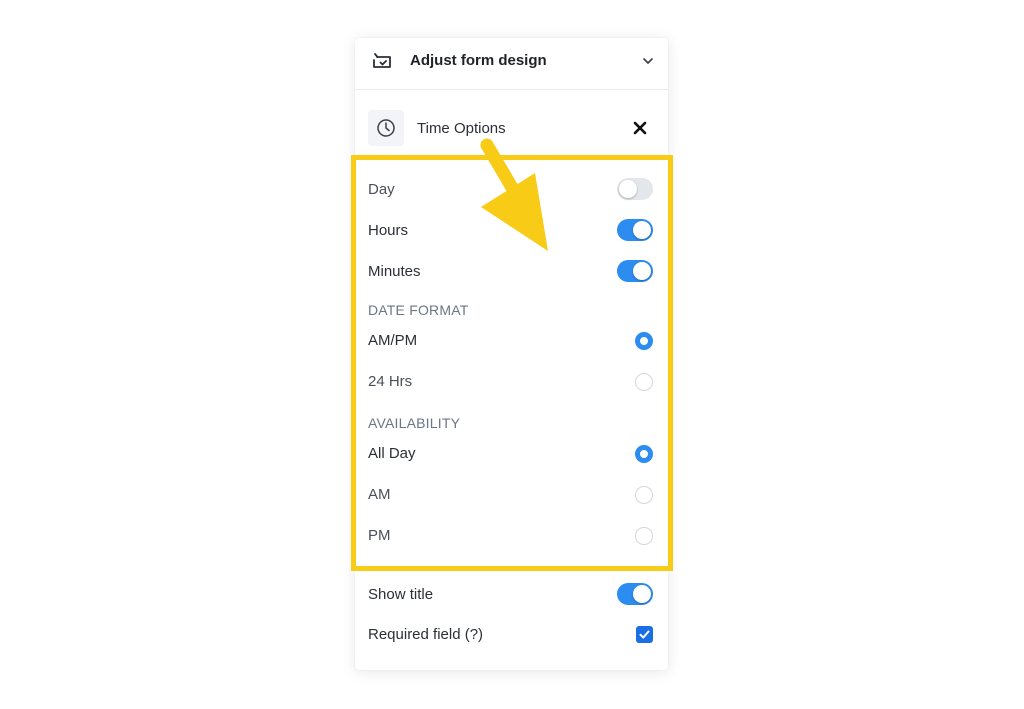  I want to click on show-title-label: Show title, so click(401, 594).